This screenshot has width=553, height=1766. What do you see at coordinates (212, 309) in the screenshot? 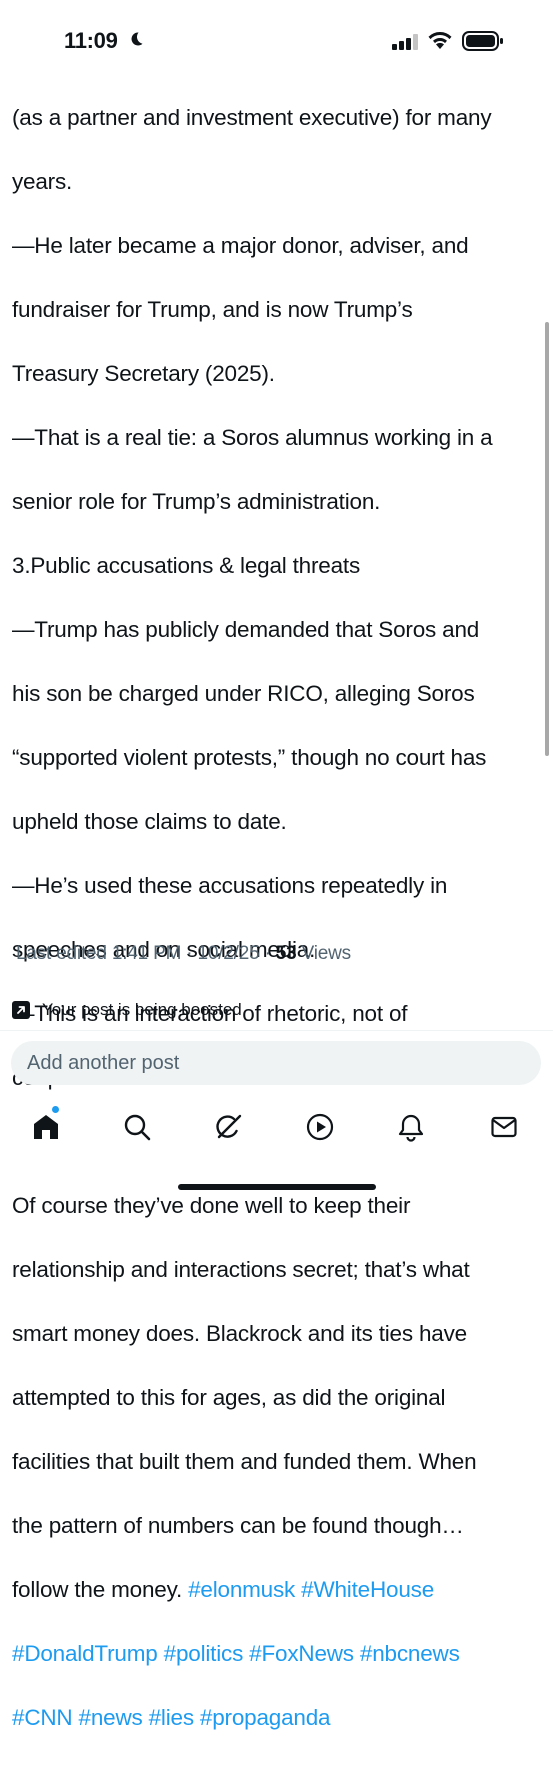
I see `post-text-line: fundraiser for Trump, and is now Trump’s` at bounding box center [212, 309].